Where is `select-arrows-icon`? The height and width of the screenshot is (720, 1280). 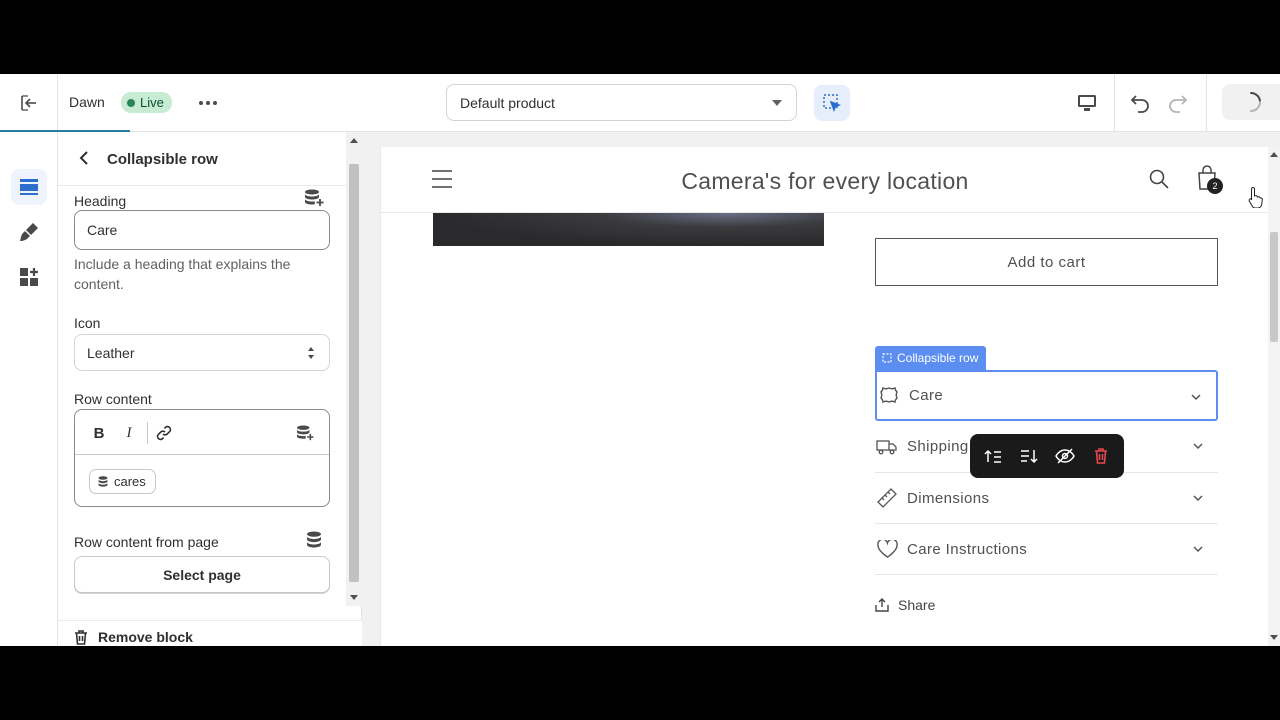 select-arrows-icon is located at coordinates (311, 353).